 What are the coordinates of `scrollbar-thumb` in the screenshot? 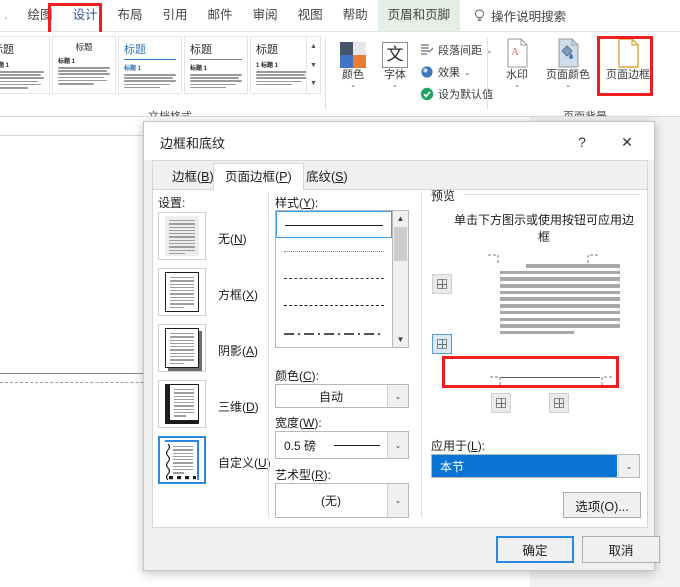 It's located at (400, 244).